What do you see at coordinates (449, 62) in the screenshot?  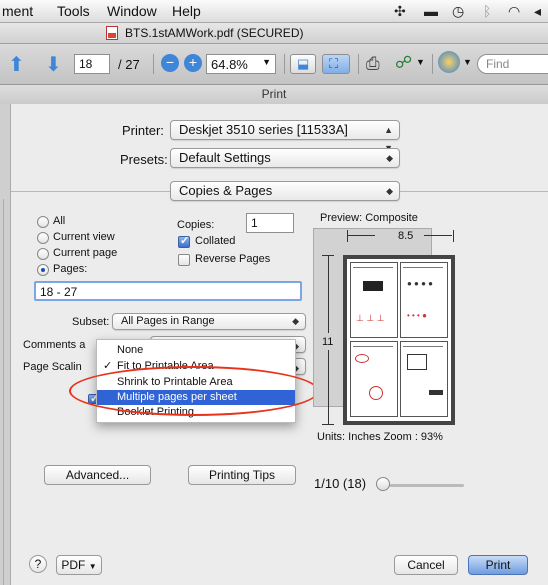 I see `comment-balloon-icon` at bounding box center [449, 62].